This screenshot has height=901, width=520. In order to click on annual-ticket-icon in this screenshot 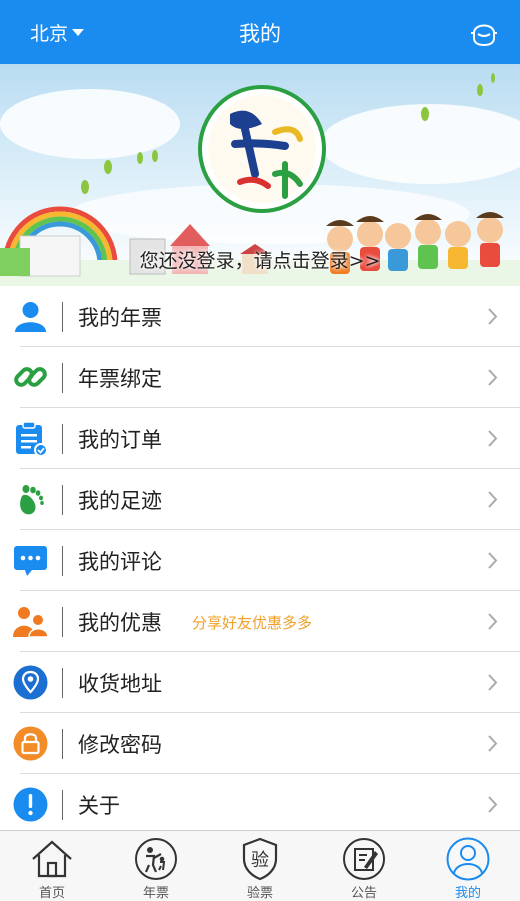, I will do `click(156, 859)`.